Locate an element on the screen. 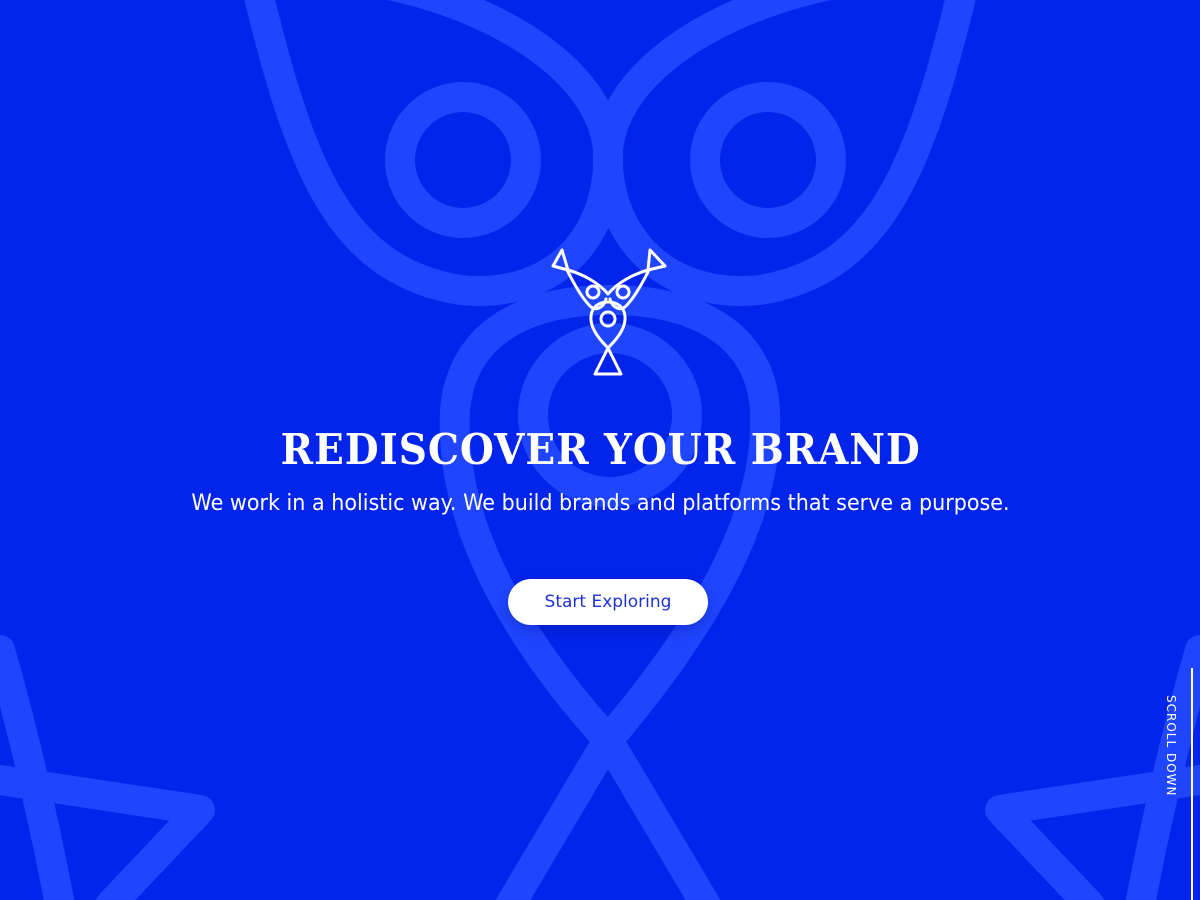 The width and height of the screenshot is (1200, 900). scroll-down-indicator: SCROLL DOWN is located at coordinates (1175, 784).